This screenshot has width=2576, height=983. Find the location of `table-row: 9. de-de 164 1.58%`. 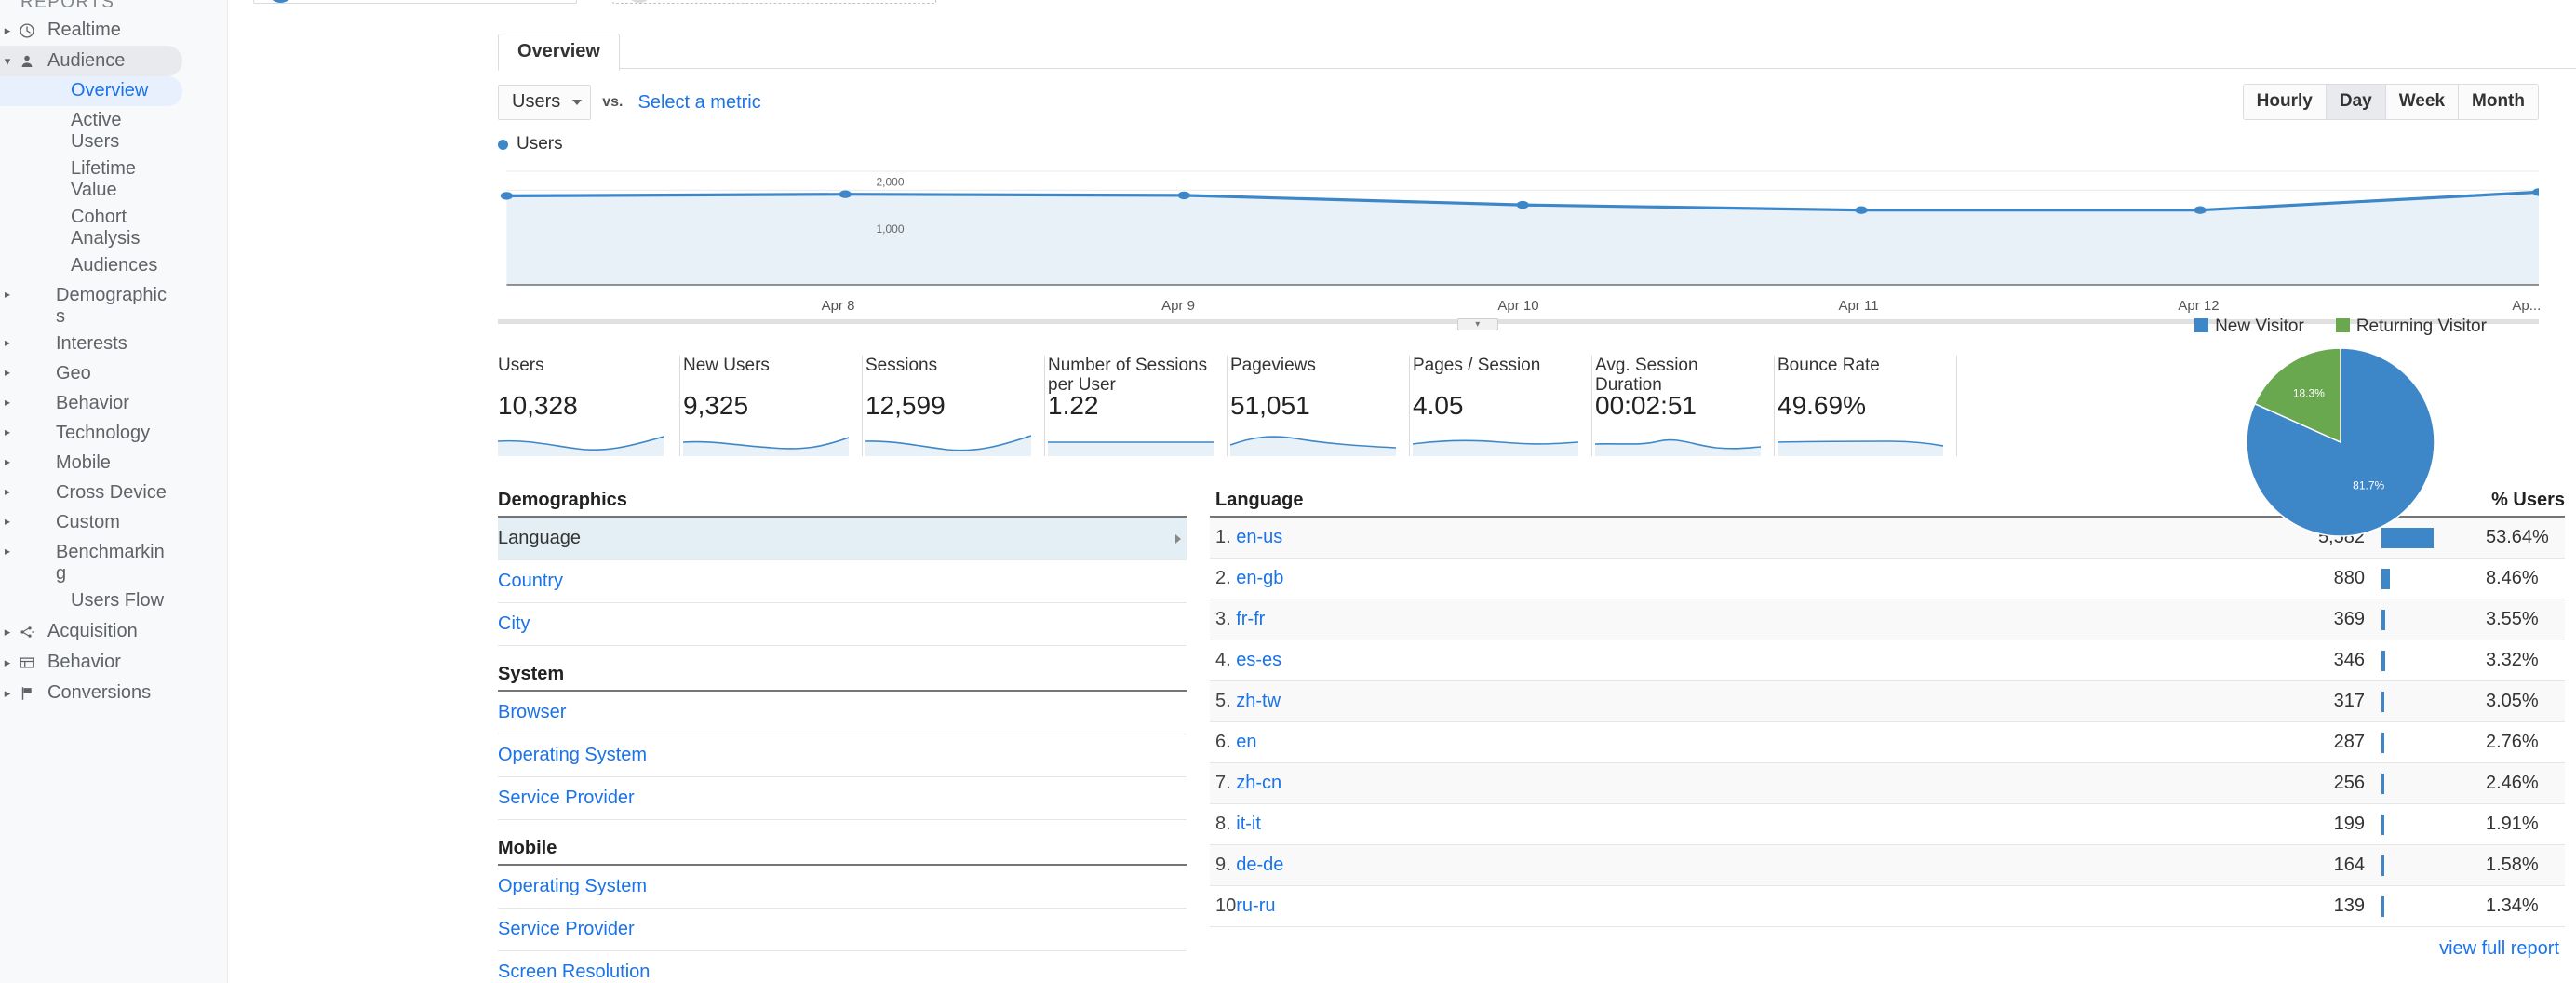

table-row: 9. de-de 164 1.58% is located at coordinates (1887, 865).